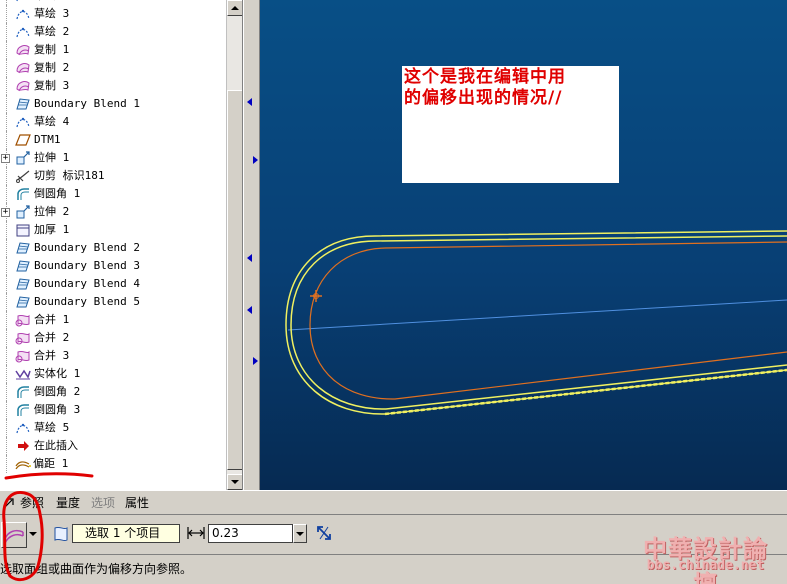  What do you see at coordinates (196, 533) in the screenshot?
I see `offset-distance-icon` at bounding box center [196, 533].